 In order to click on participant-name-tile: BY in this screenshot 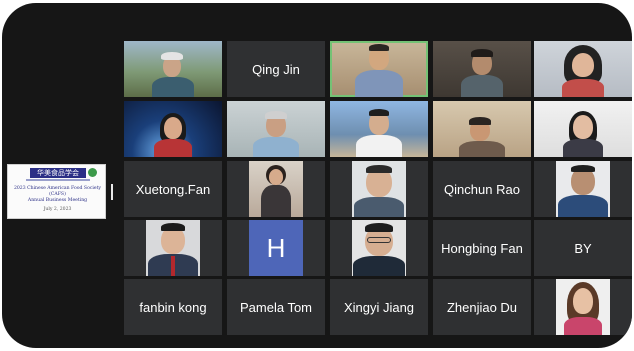, I will do `click(583, 248)`.